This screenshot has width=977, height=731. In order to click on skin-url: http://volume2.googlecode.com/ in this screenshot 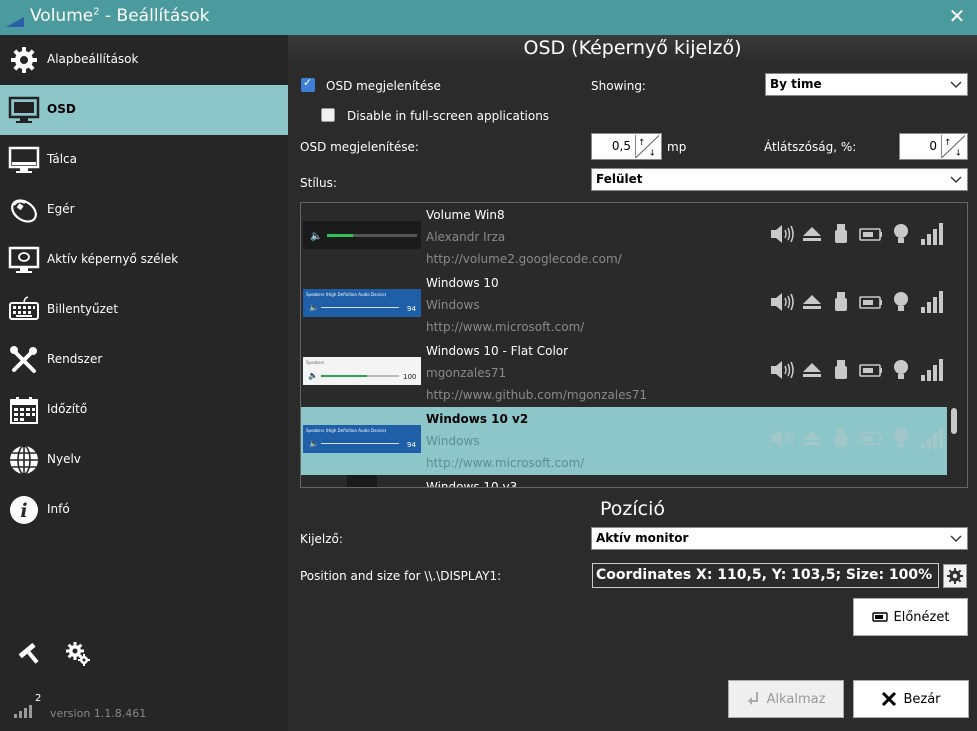, I will do `click(524, 259)`.